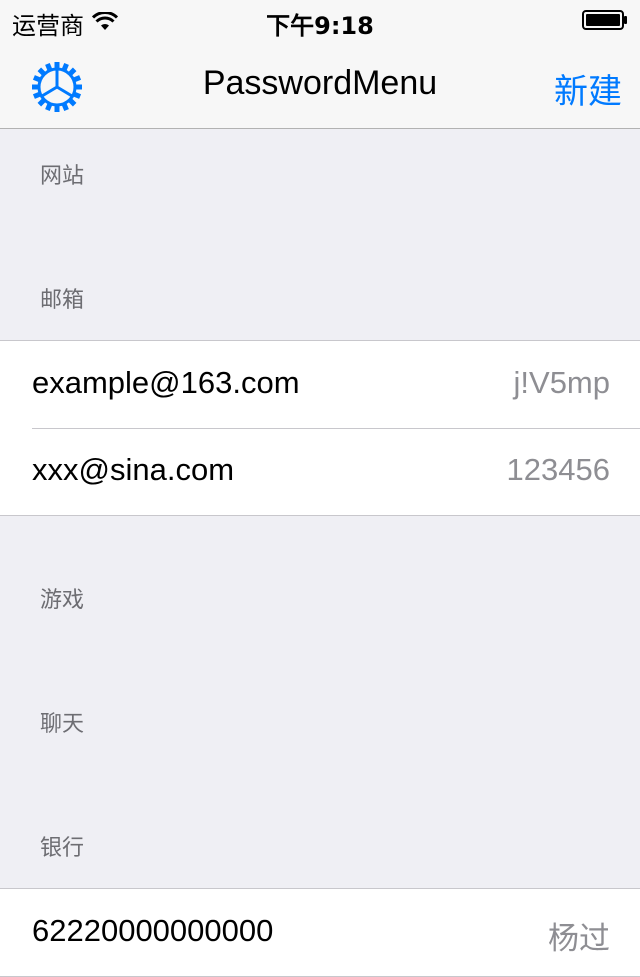 This screenshot has width=640, height=977. Describe the element at coordinates (62, 724) in the screenshot. I see `section-header-chat: 聊天` at that location.